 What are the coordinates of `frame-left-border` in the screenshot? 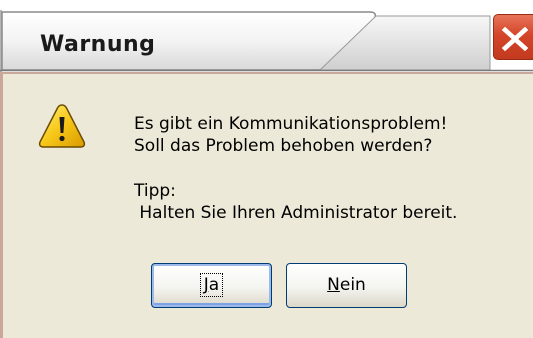 It's located at (1, 205).